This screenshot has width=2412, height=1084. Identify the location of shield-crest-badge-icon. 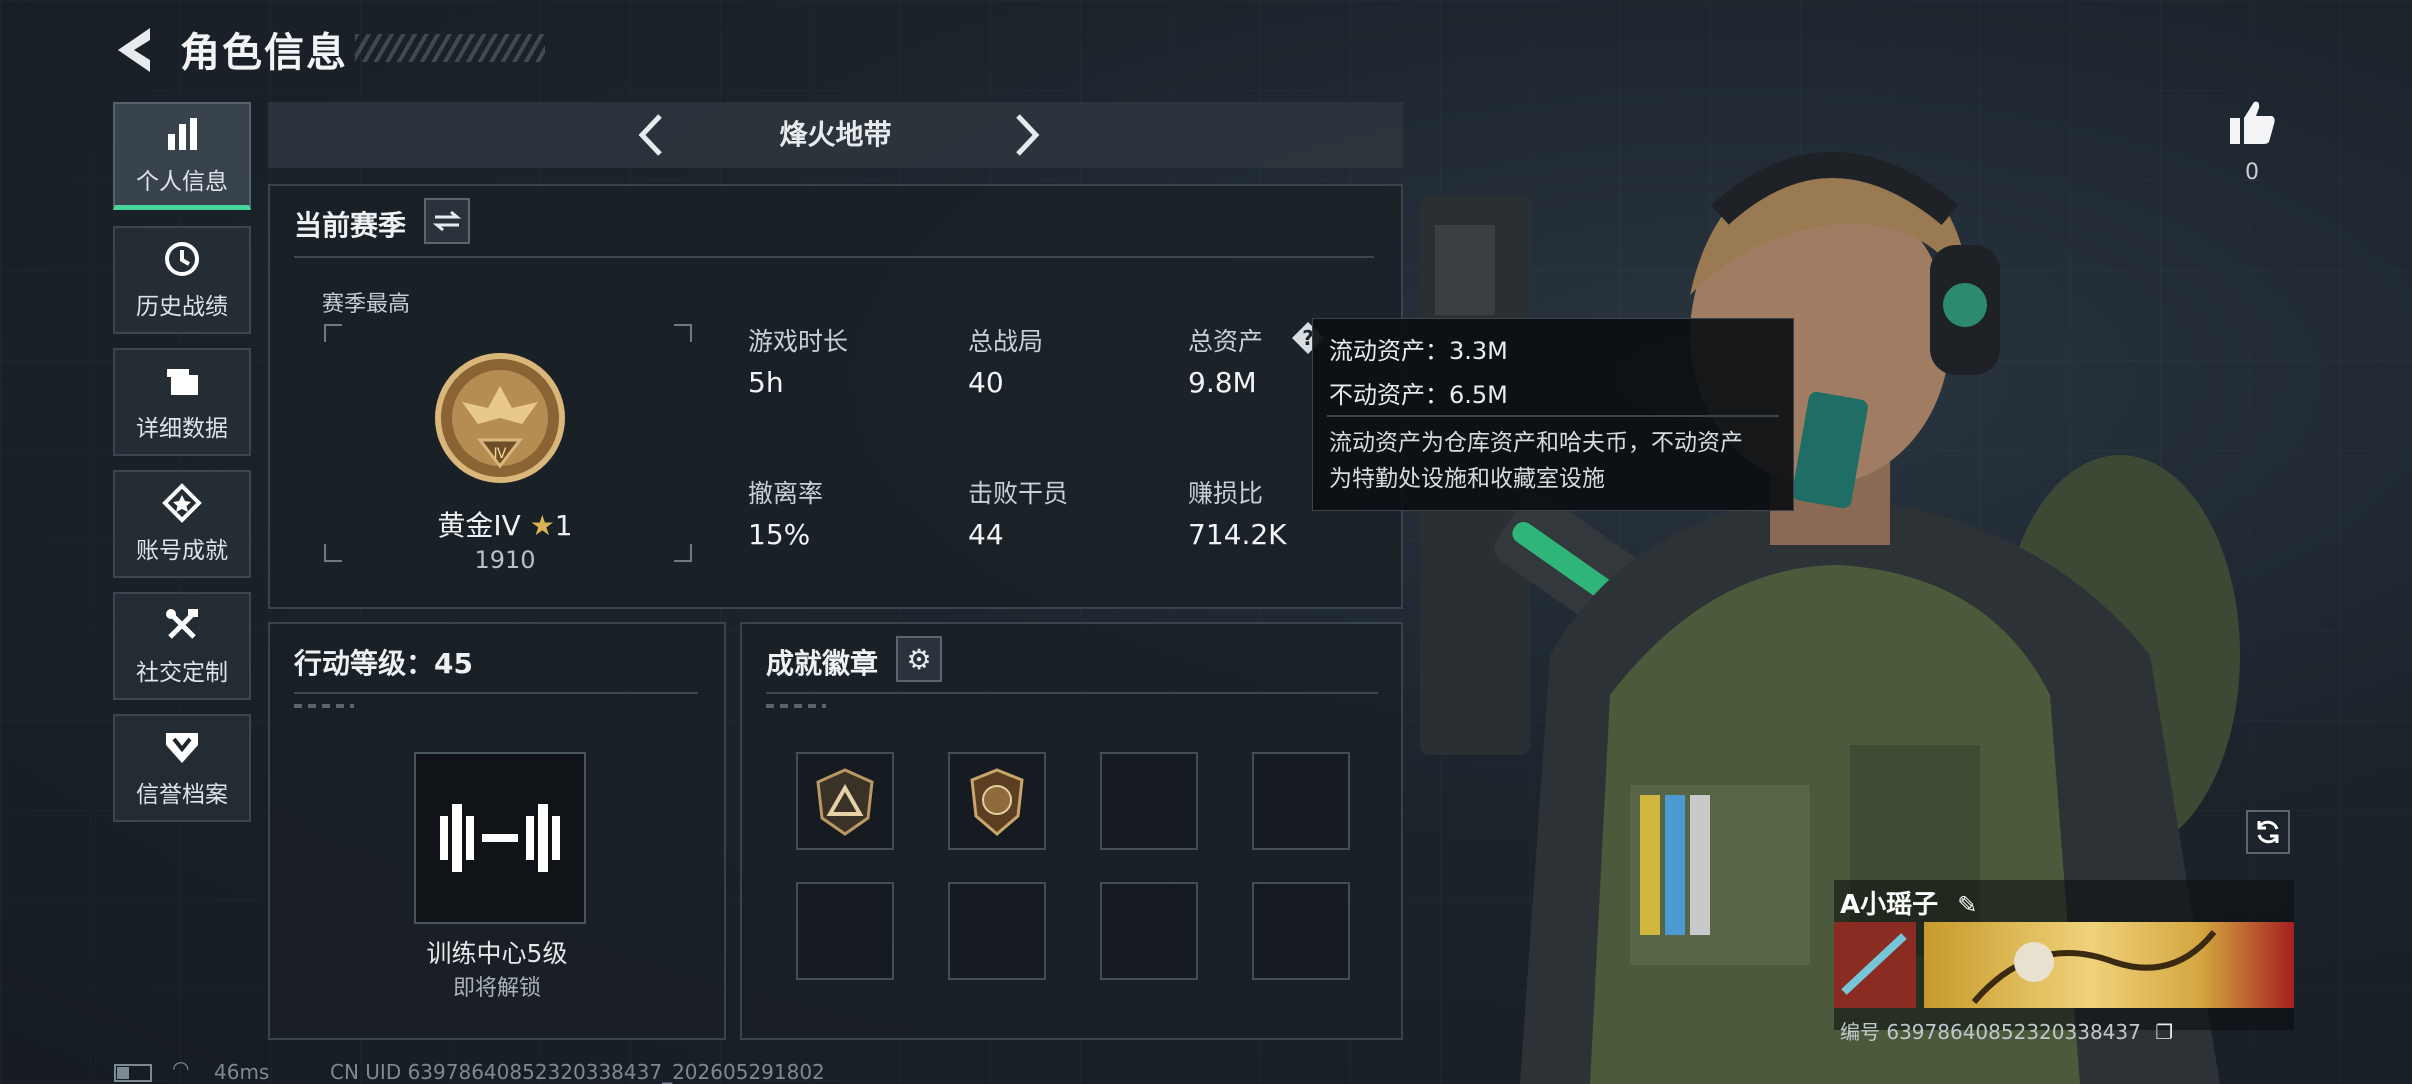
(997, 802).